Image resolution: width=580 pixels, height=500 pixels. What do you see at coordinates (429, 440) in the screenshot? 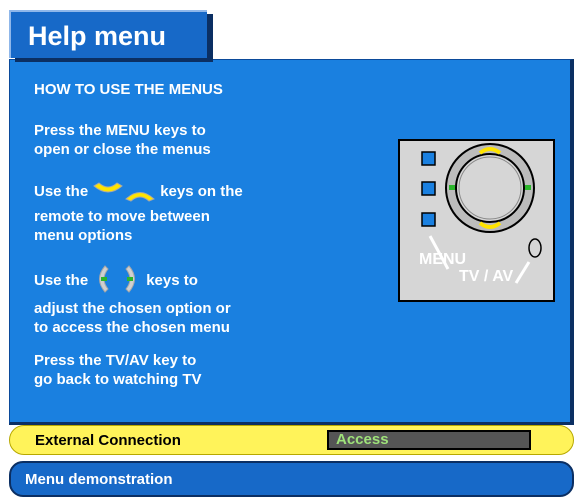
I see `external-connection-value: Access` at bounding box center [429, 440].